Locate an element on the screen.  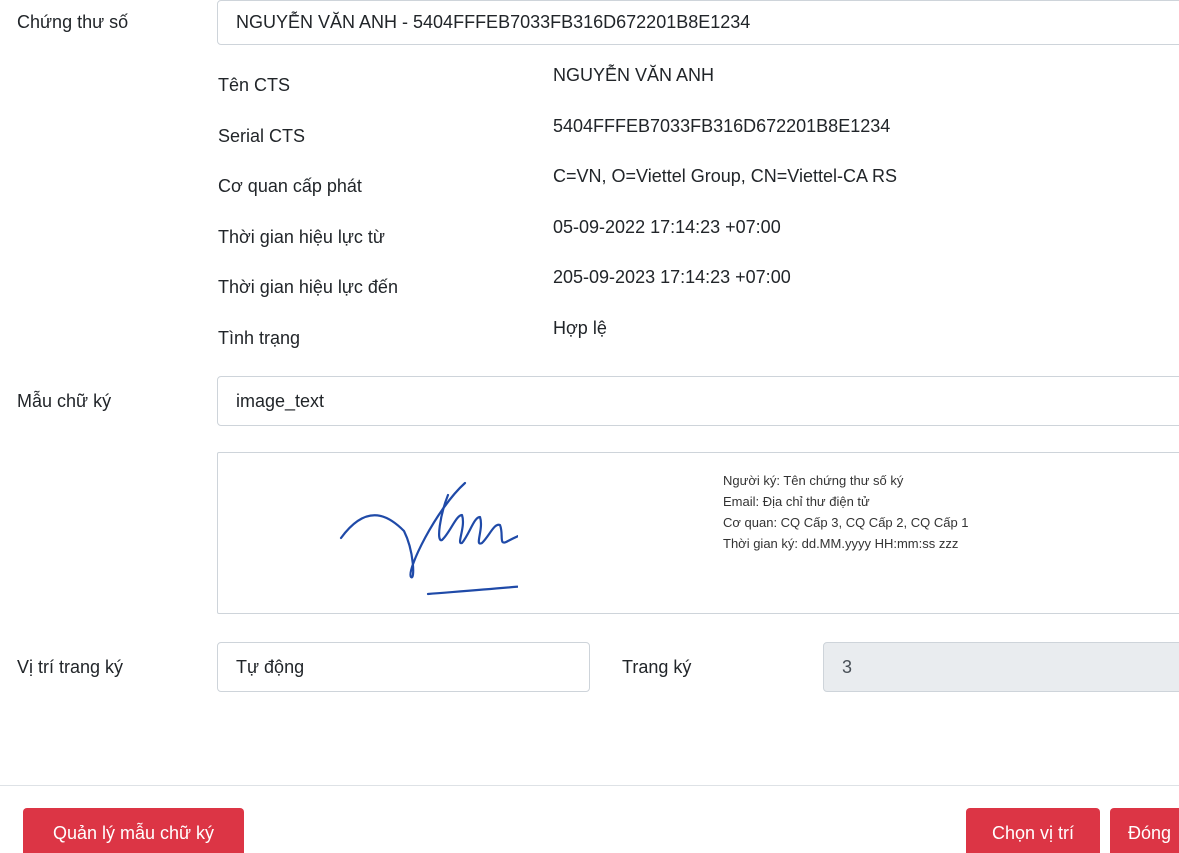
position-label: Vị trí trang ký is located at coordinates (70, 667).